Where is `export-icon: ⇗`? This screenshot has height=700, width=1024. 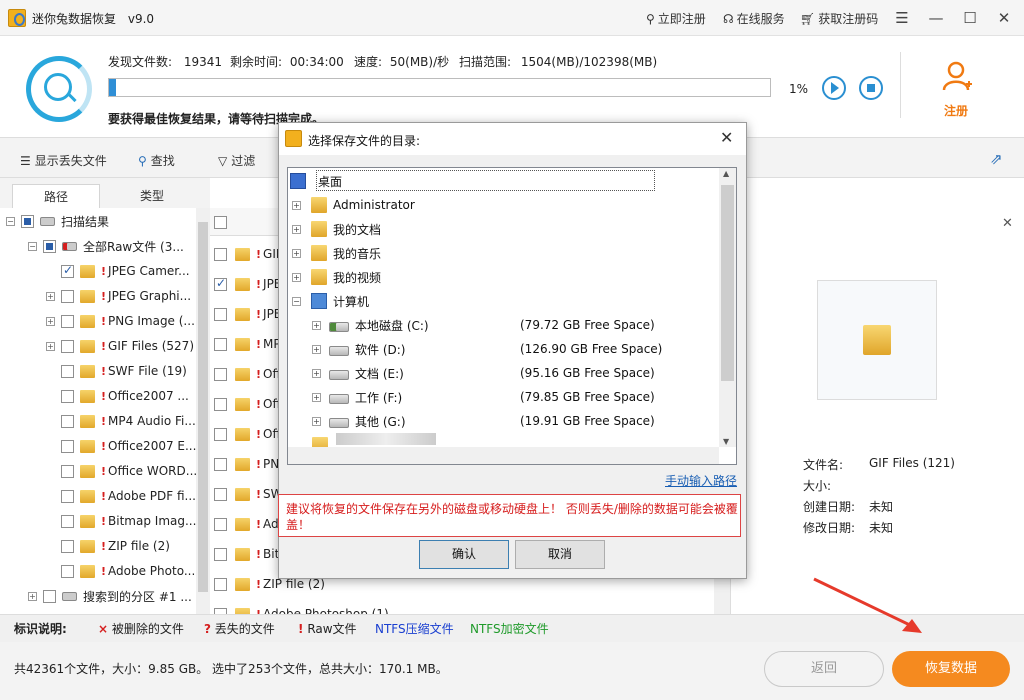 export-icon: ⇗ is located at coordinates (996, 159).